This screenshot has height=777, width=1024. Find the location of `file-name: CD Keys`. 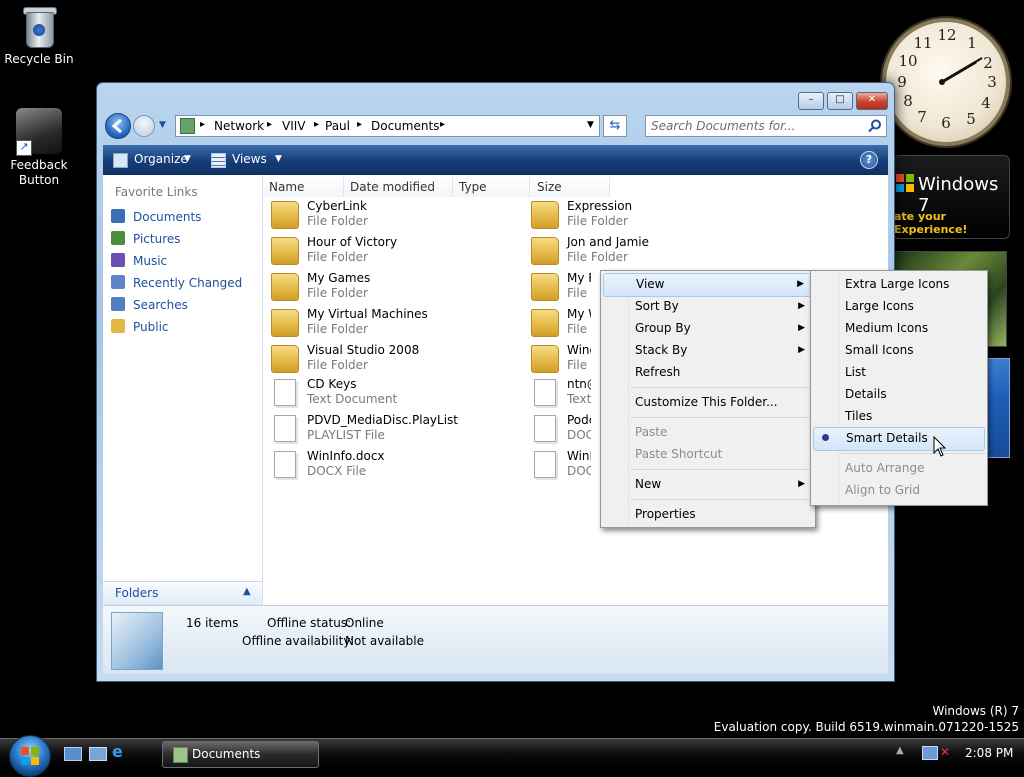

file-name: CD Keys is located at coordinates (332, 384).